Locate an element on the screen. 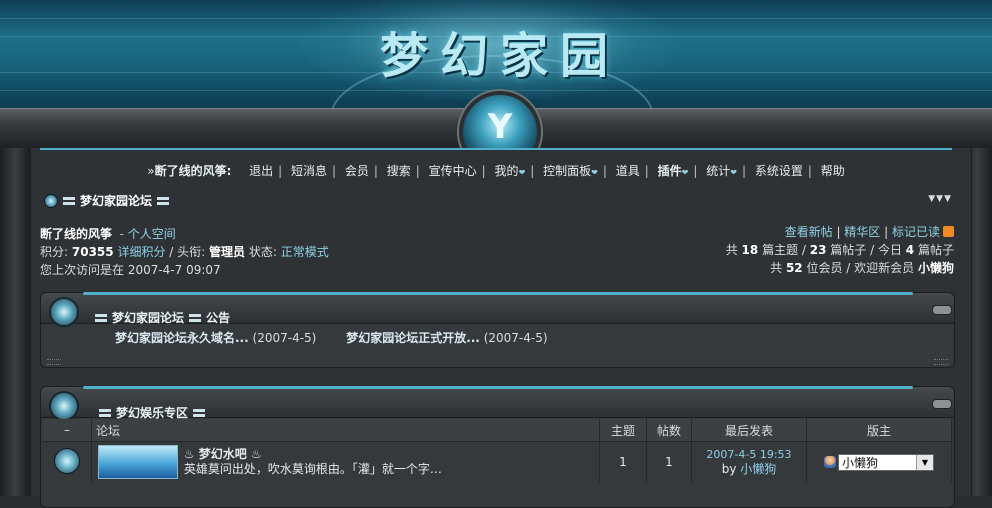  collapse-arrows-icon: ▼▼▼ is located at coordinates (940, 199).